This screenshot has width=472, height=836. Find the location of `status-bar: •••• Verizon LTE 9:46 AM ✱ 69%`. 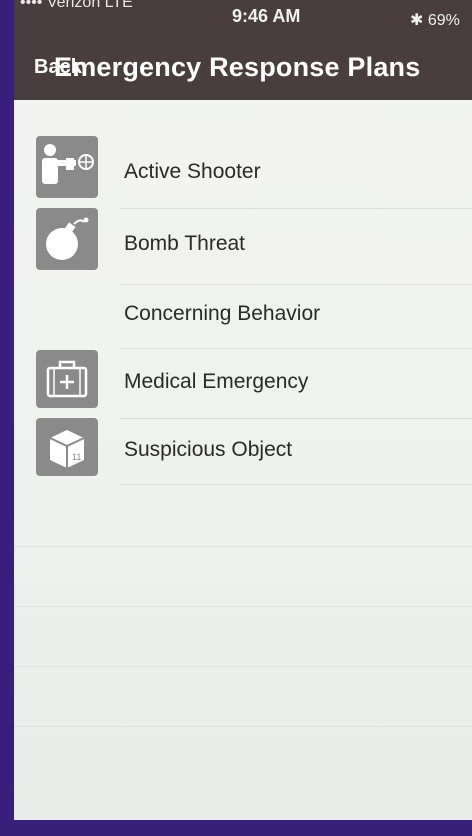

status-bar: •••• Verizon LTE 9:46 AM ✱ 69% is located at coordinates (243, 19).